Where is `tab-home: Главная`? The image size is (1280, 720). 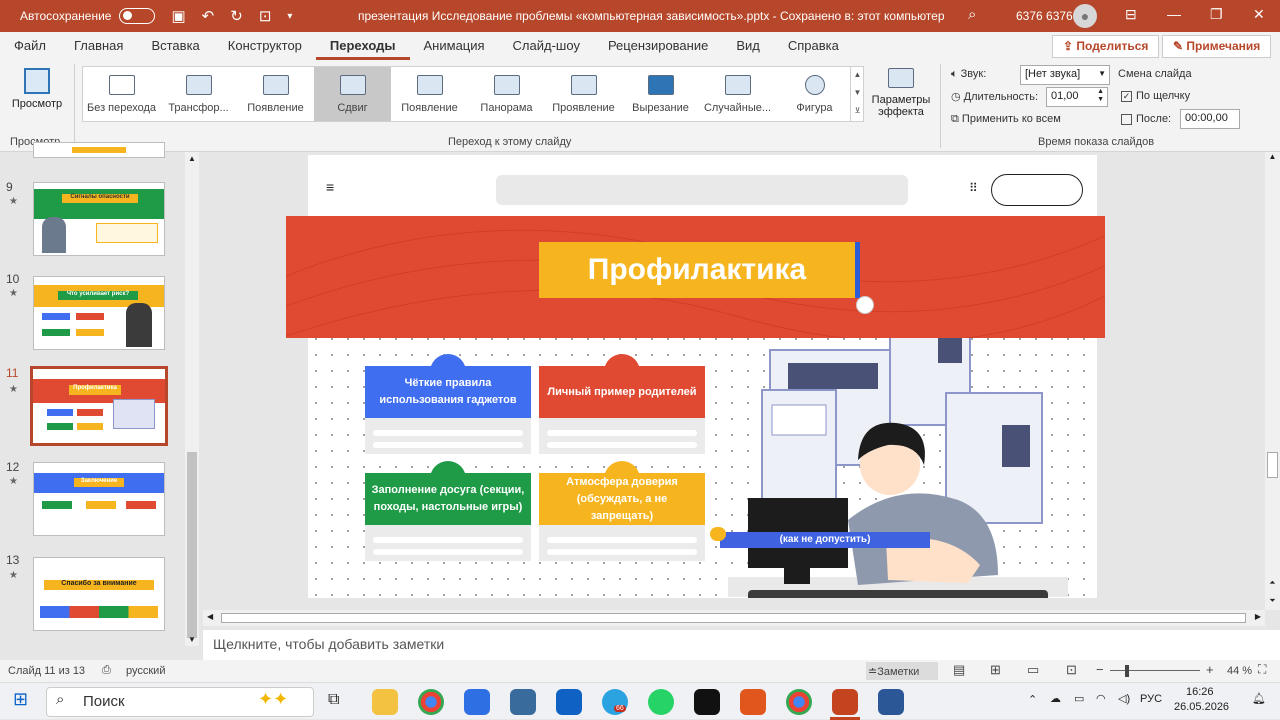 tab-home: Главная is located at coordinates (98, 46).